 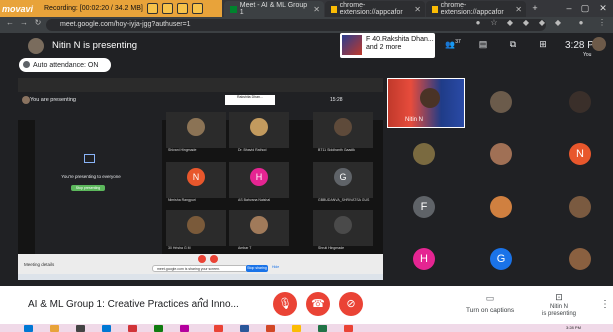 What do you see at coordinates (603, 8) in the screenshot?
I see `window-close-icon: ✕` at bounding box center [603, 8].